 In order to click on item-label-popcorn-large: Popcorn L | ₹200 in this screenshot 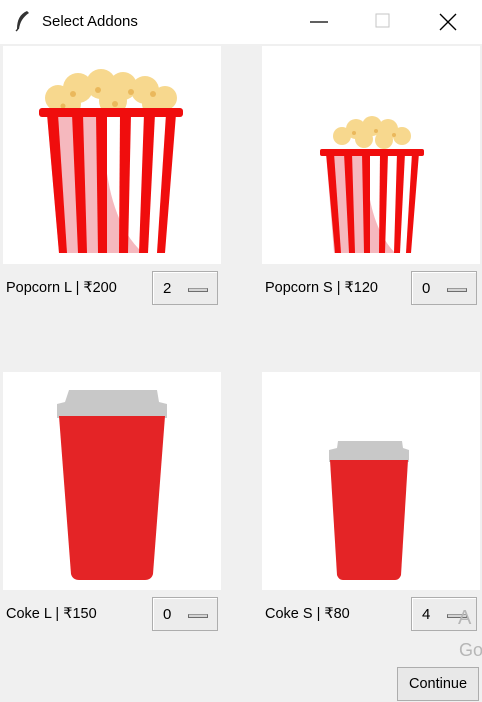, I will do `click(61, 288)`.